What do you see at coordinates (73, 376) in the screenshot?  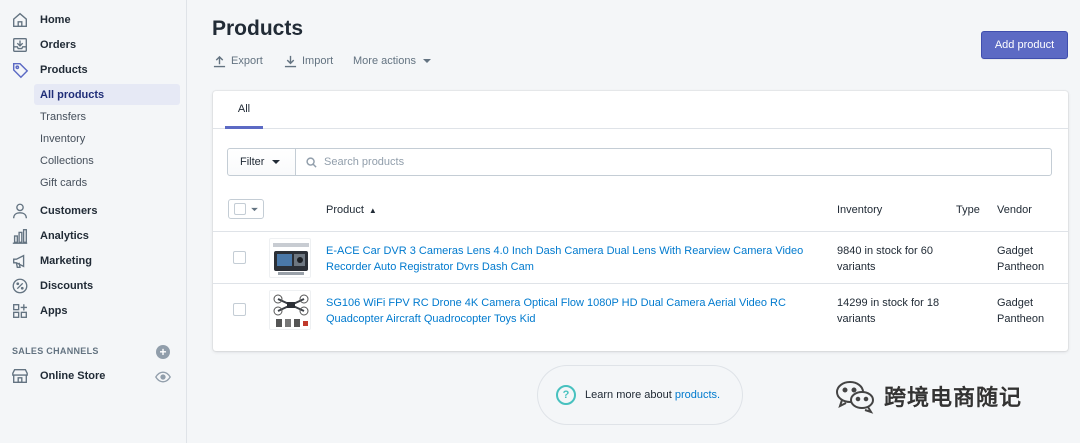 I see `nav-label-online-store: Online Store` at bounding box center [73, 376].